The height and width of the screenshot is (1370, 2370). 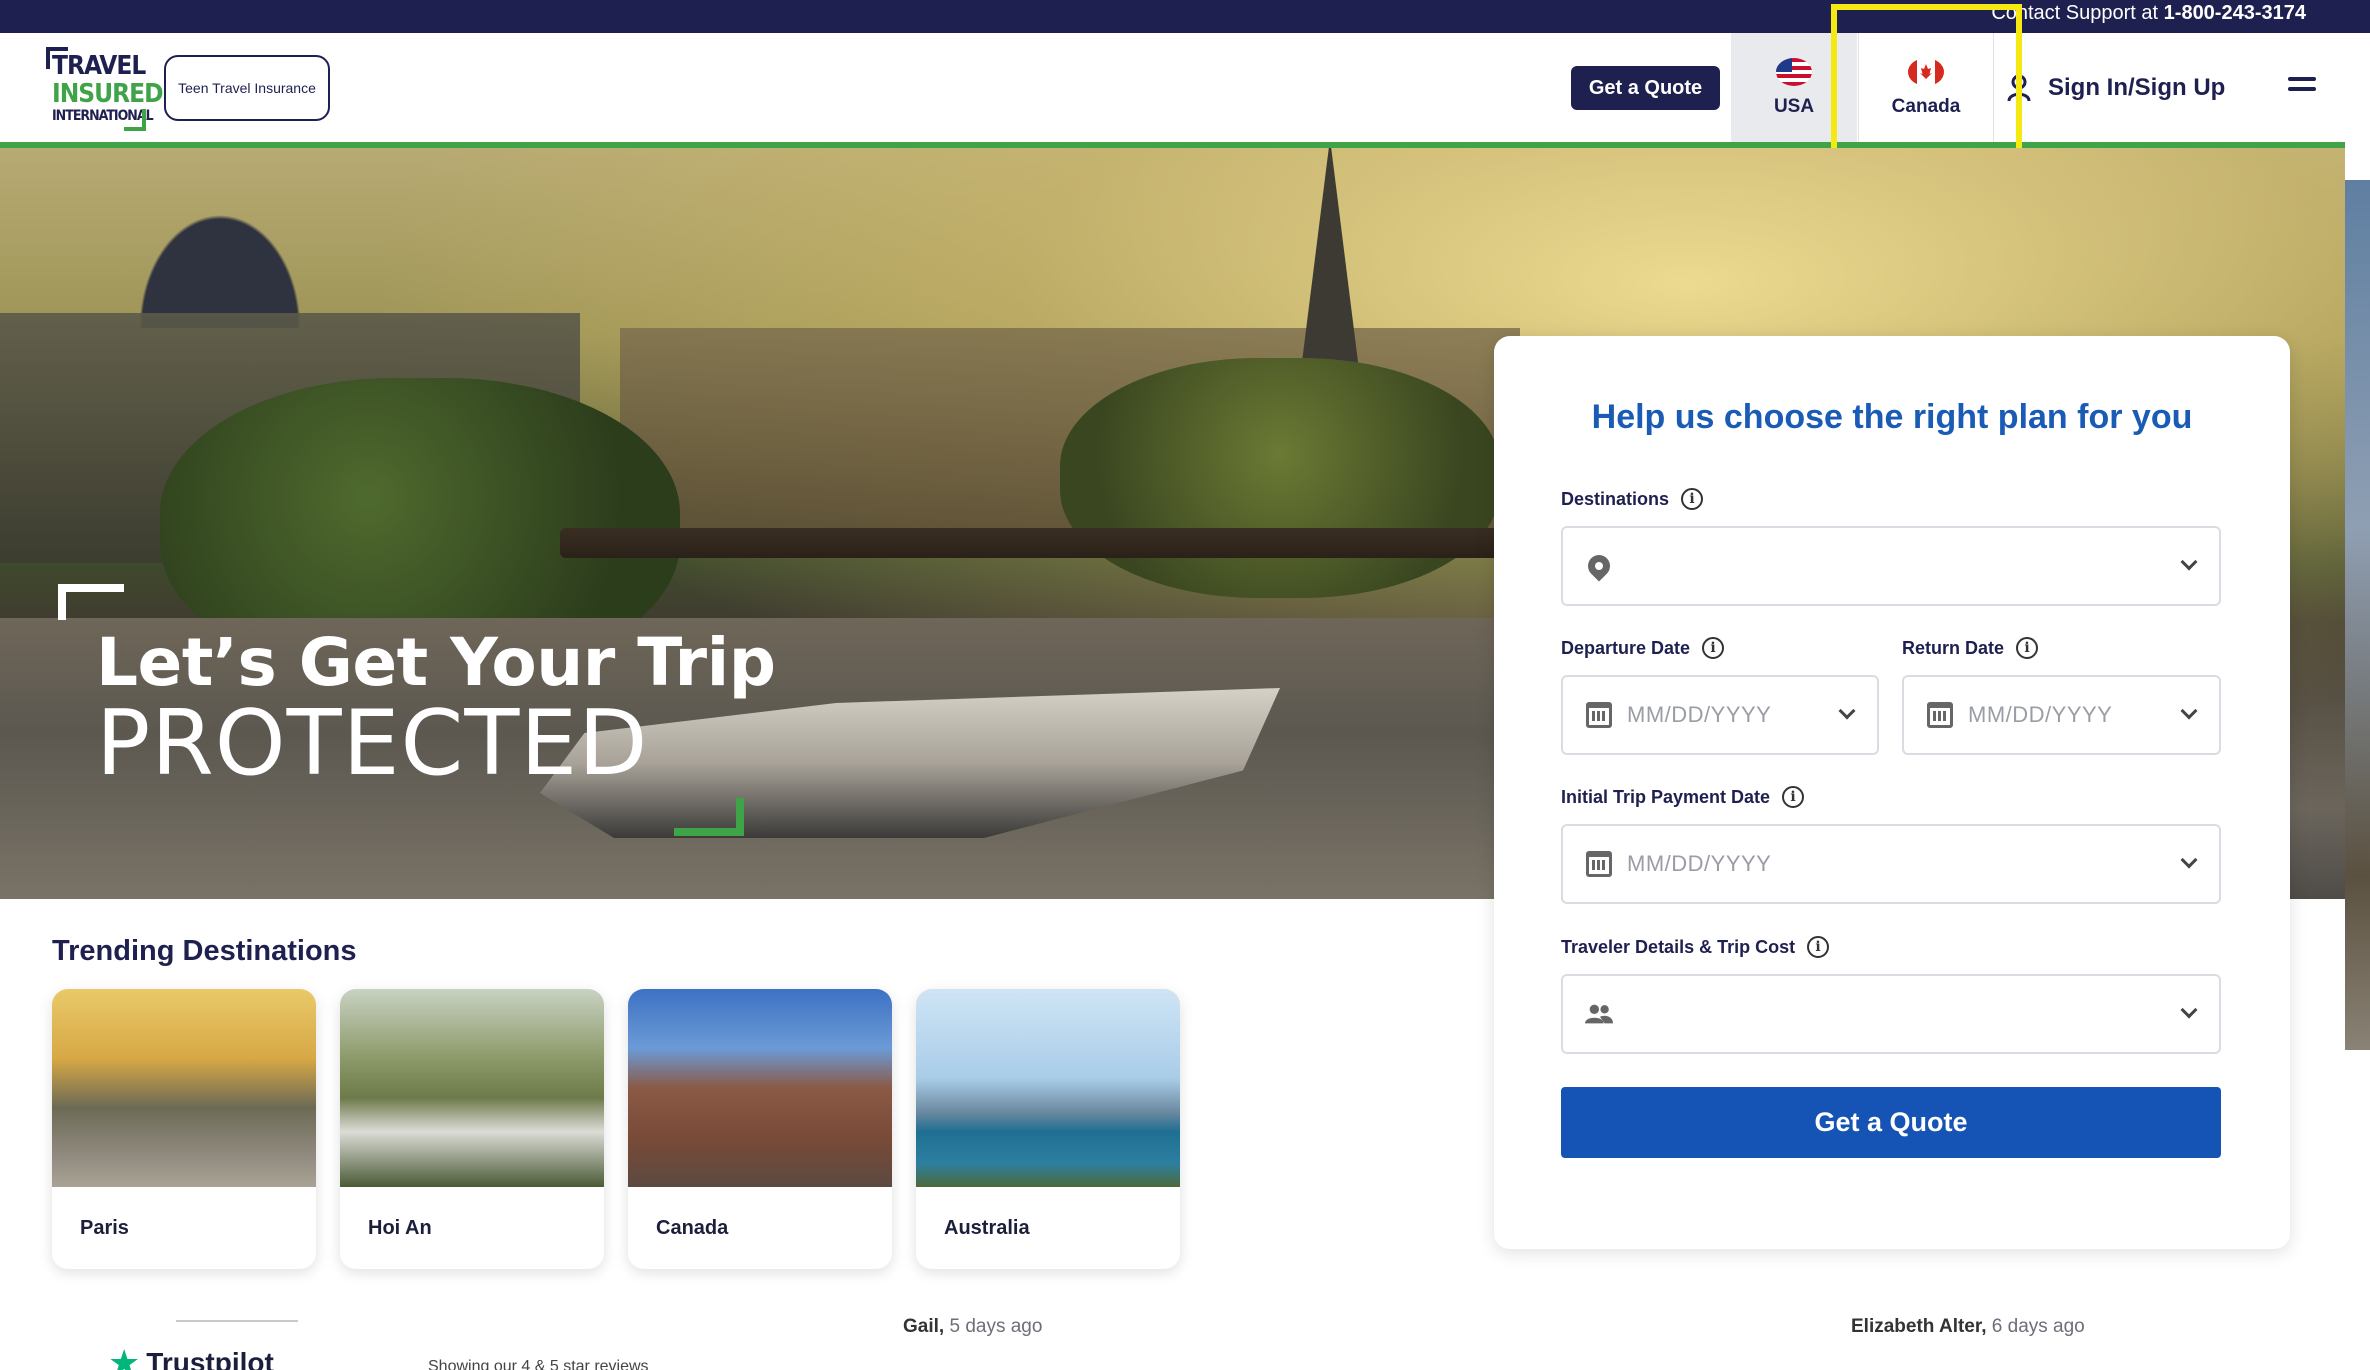 What do you see at coordinates (1953, 647) in the screenshot?
I see `return-date-label-text: Return Date` at bounding box center [1953, 647].